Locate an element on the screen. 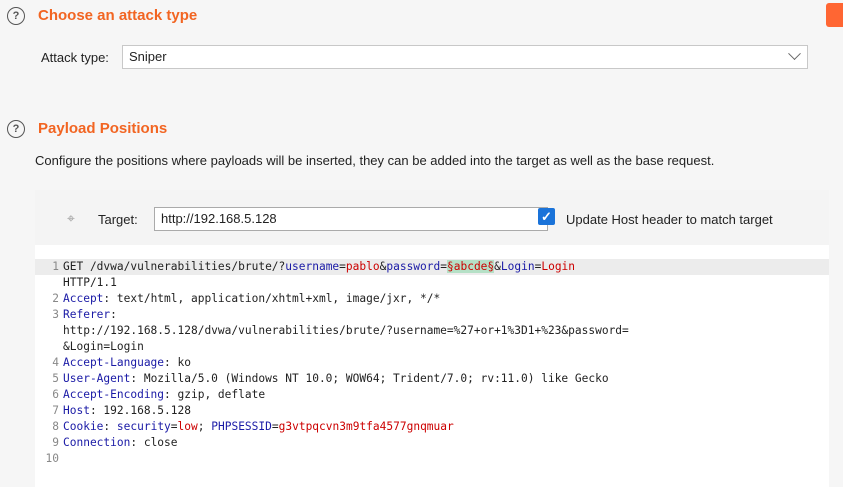  line-code: Accept-Language: ko is located at coordinates (127, 362).